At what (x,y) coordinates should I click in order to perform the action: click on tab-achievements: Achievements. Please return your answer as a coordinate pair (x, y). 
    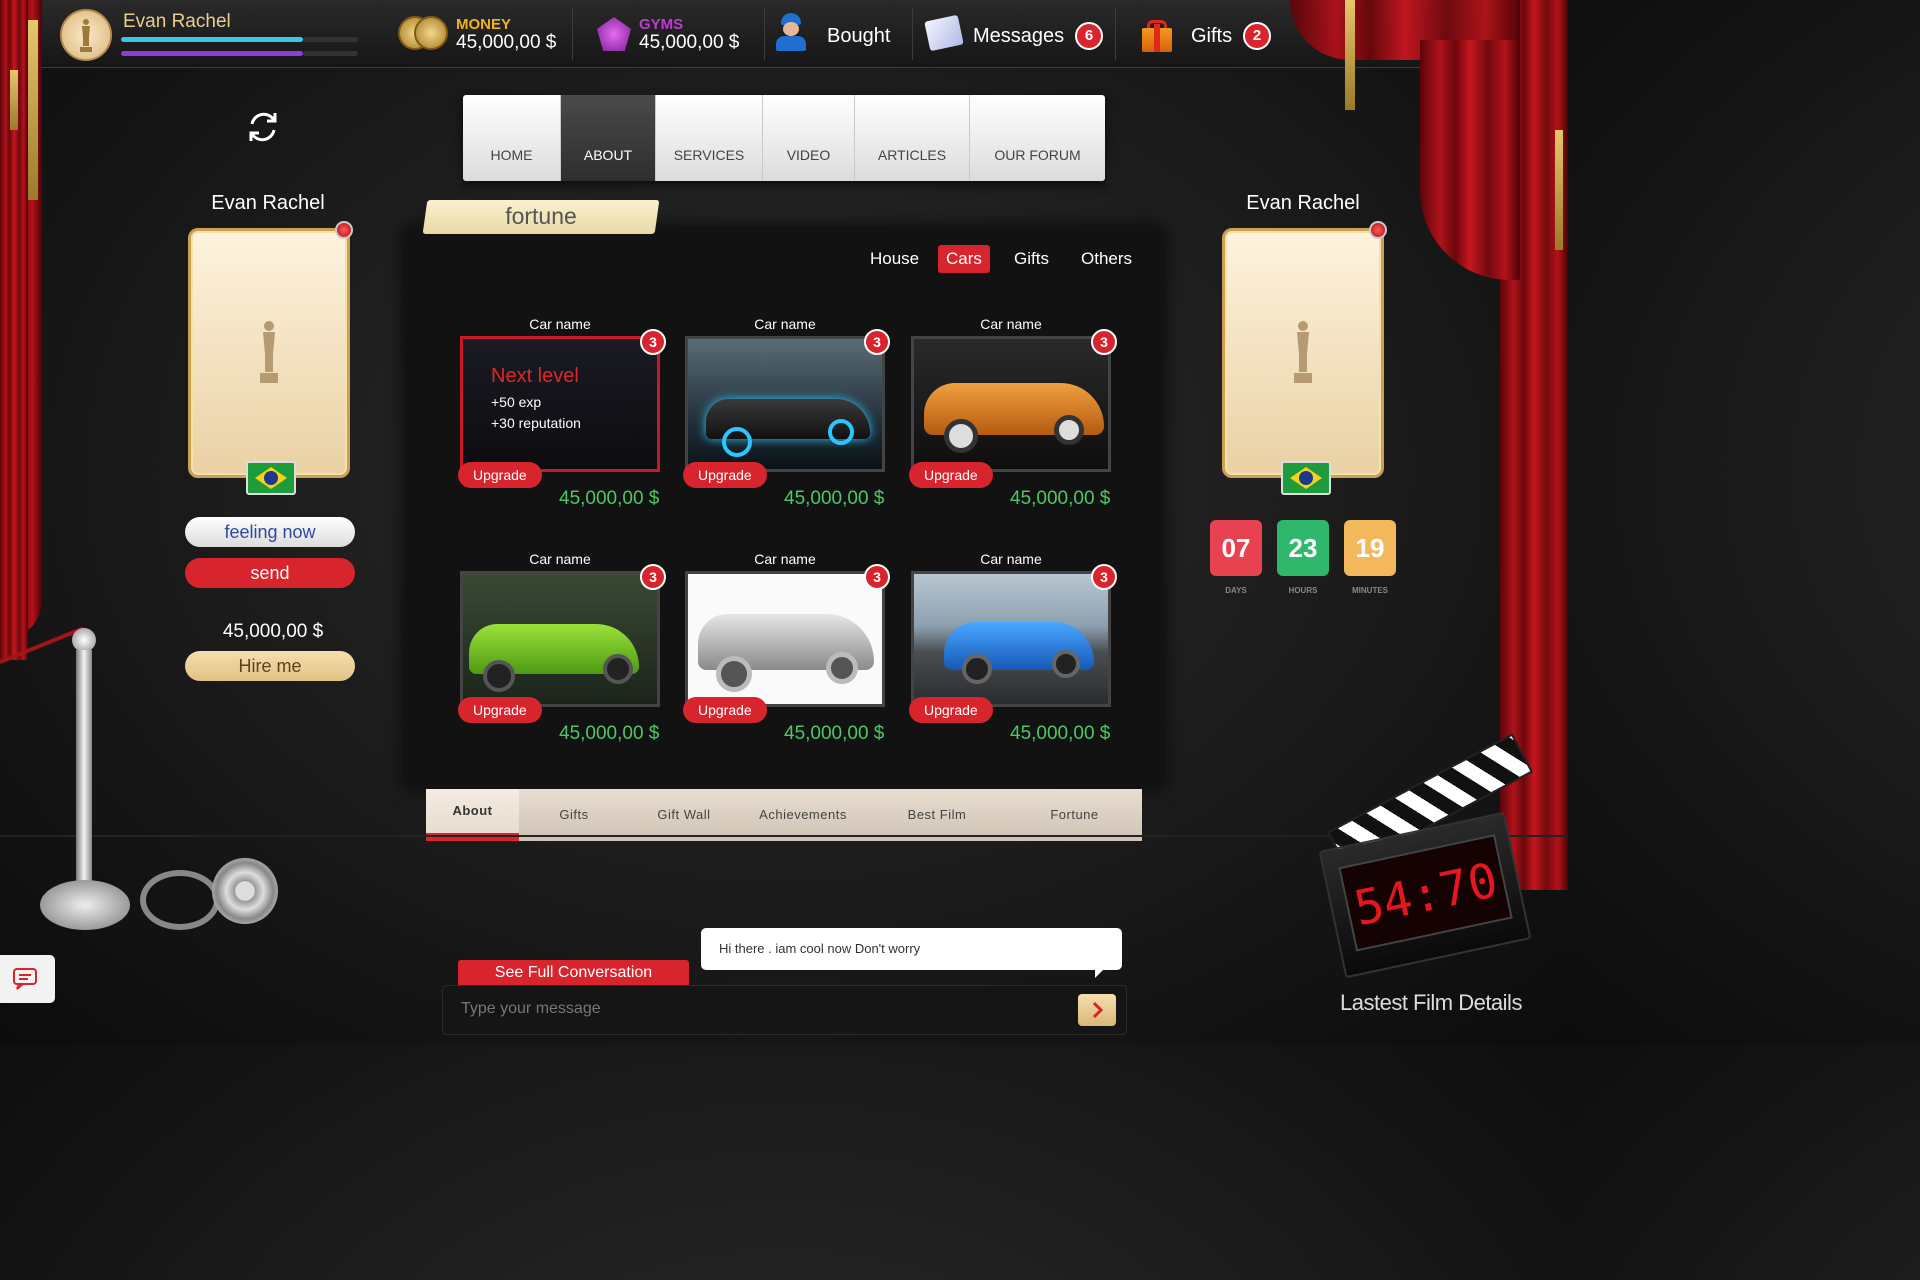
    Looking at the image, I should click on (803, 815).